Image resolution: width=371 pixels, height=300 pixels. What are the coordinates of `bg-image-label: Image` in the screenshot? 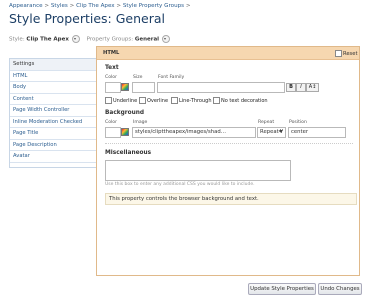 It's located at (140, 122).